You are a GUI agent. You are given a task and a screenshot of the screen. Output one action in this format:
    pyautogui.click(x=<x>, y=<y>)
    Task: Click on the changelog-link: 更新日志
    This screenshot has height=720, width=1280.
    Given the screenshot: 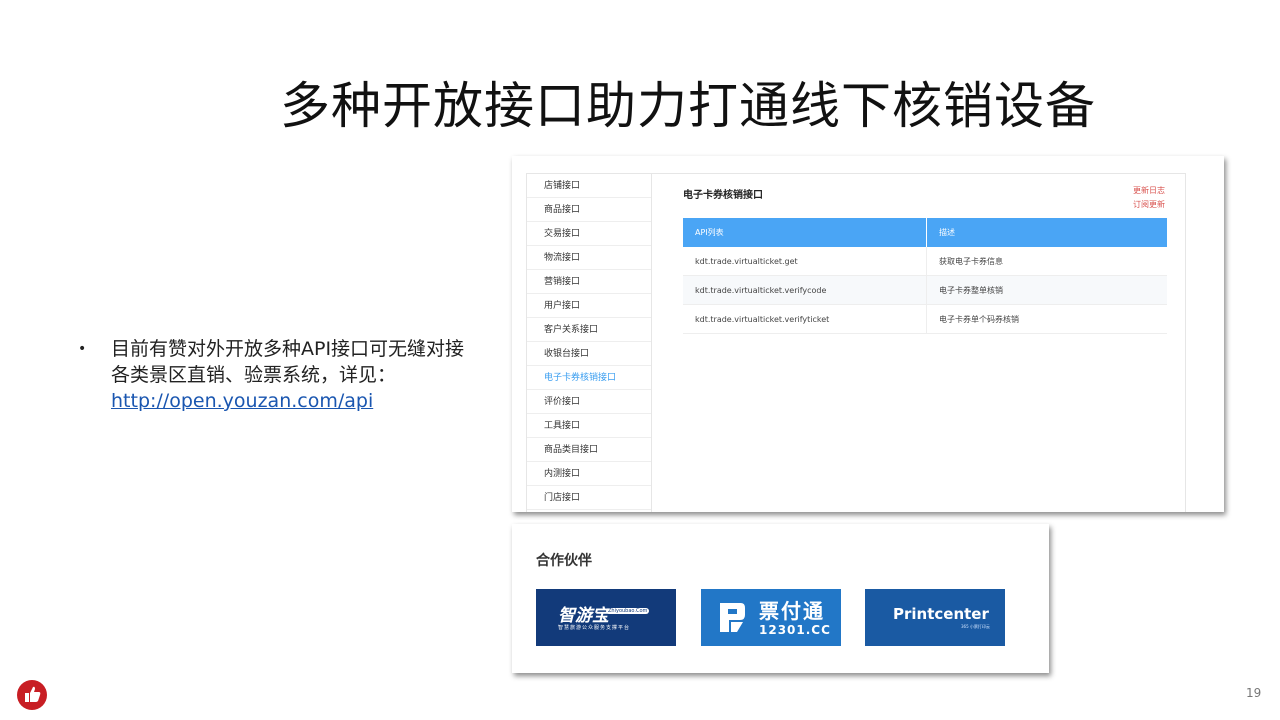 What is the action you would take?
    pyautogui.click(x=1149, y=191)
    